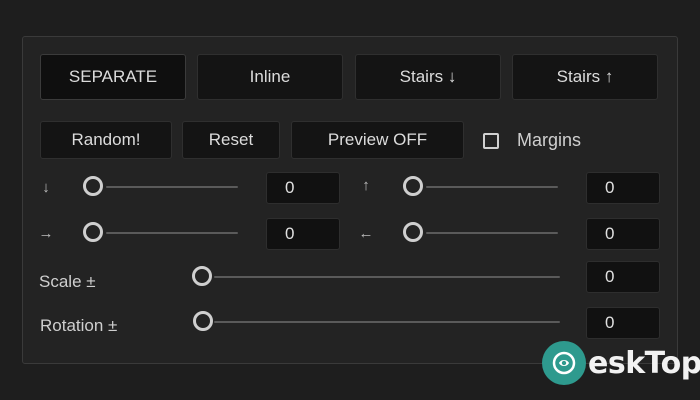  What do you see at coordinates (366, 185) in the screenshot?
I see `arrow-up-icon: ↑` at bounding box center [366, 185].